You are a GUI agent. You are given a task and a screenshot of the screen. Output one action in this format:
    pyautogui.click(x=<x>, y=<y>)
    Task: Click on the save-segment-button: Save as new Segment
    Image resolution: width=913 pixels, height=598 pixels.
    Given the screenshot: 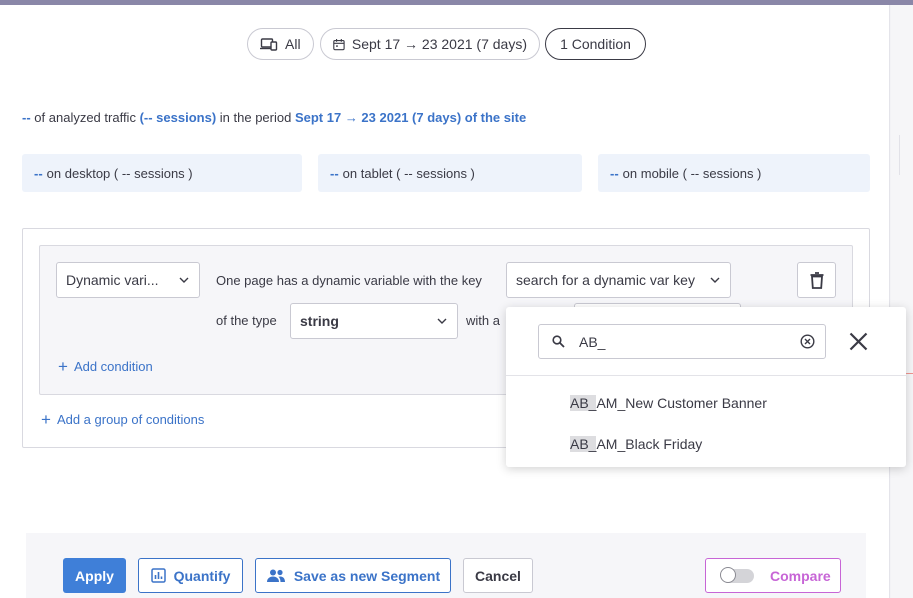 What is the action you would take?
    pyautogui.click(x=353, y=575)
    